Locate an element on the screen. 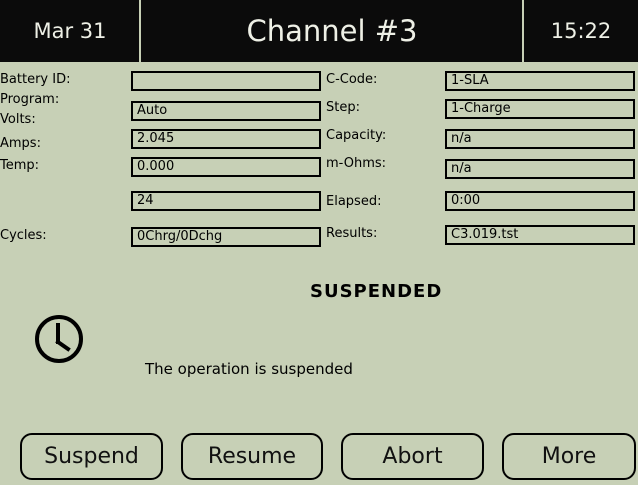 This screenshot has height=485, width=638. elapsed-value: 0:00 is located at coordinates (540, 201).